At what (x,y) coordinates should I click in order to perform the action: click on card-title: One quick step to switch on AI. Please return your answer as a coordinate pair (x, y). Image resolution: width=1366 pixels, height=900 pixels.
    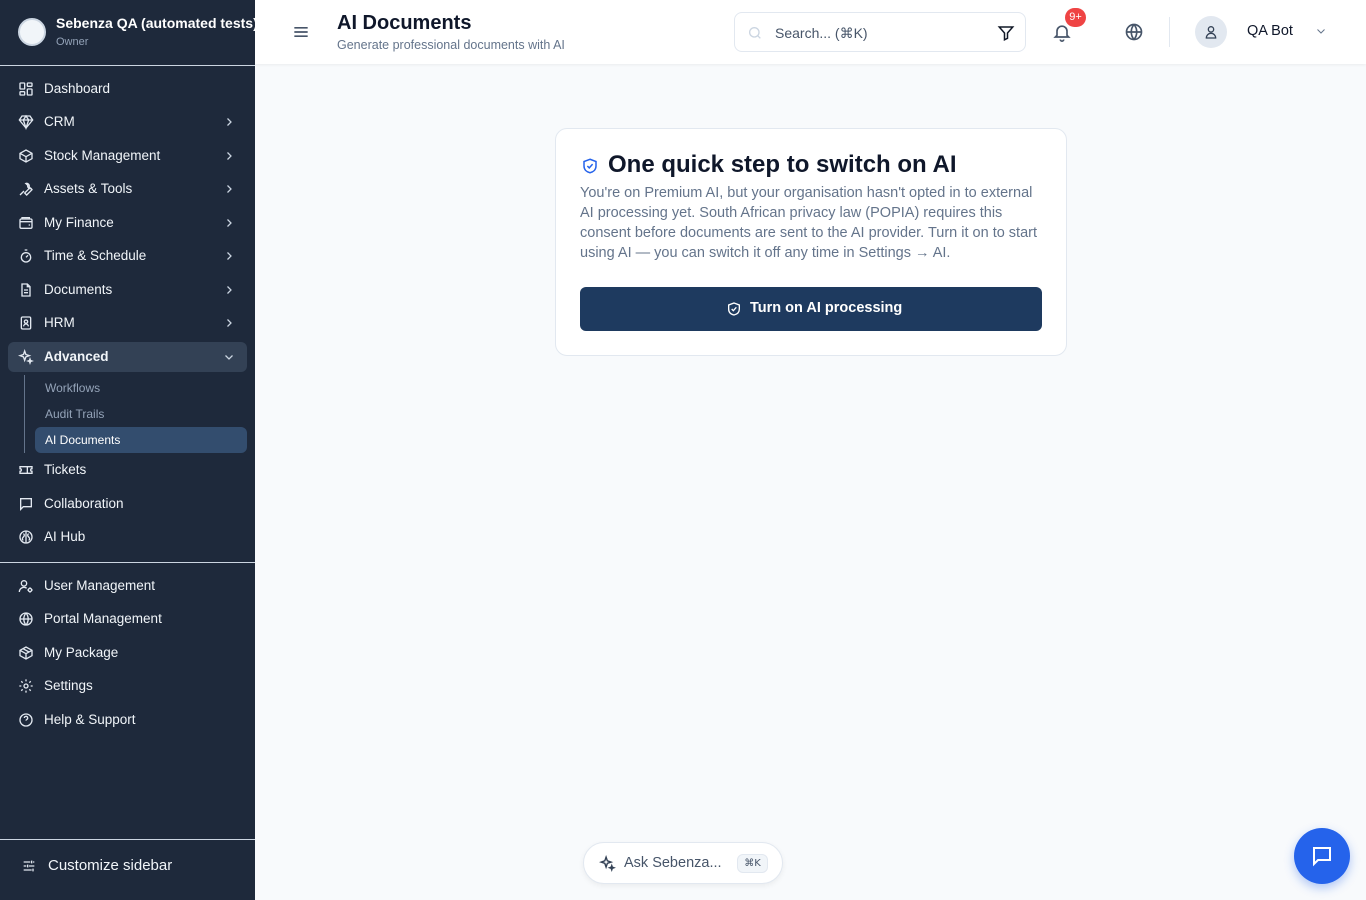
    Looking at the image, I should click on (782, 164).